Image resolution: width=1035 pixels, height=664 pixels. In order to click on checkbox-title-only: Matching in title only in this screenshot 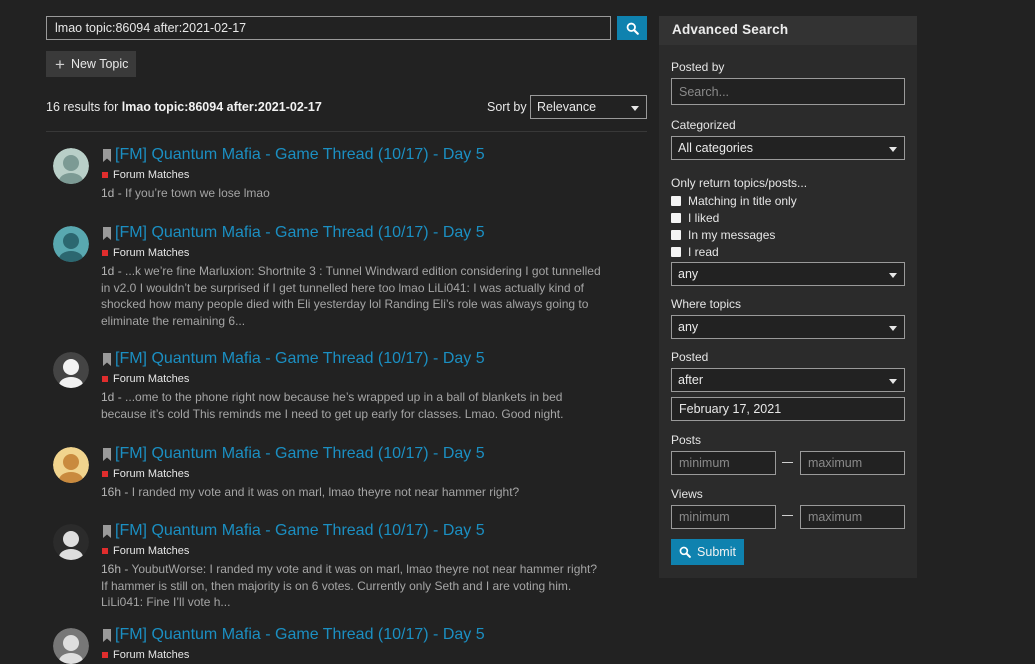, I will do `click(734, 201)`.